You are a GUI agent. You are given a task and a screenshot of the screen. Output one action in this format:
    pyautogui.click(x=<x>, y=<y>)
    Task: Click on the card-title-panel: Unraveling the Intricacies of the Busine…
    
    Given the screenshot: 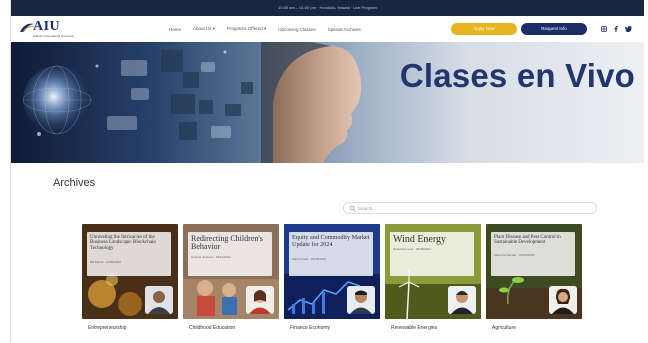 What is the action you would take?
    pyautogui.click(x=129, y=254)
    